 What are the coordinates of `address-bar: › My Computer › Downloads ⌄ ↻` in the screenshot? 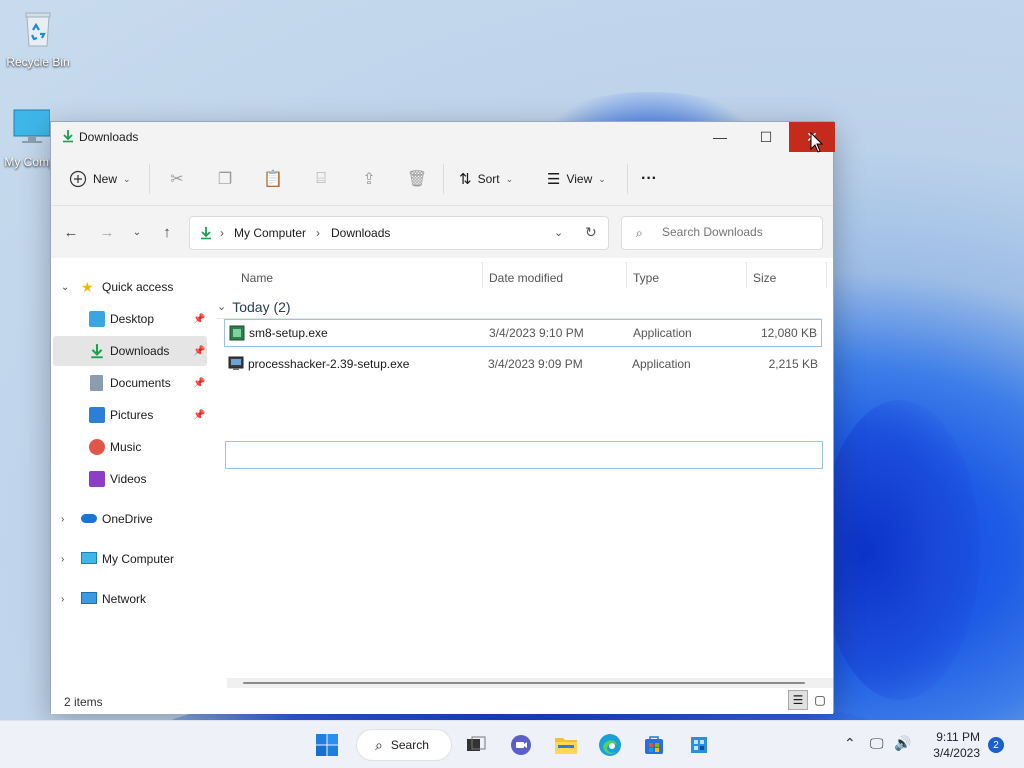 It's located at (399, 233).